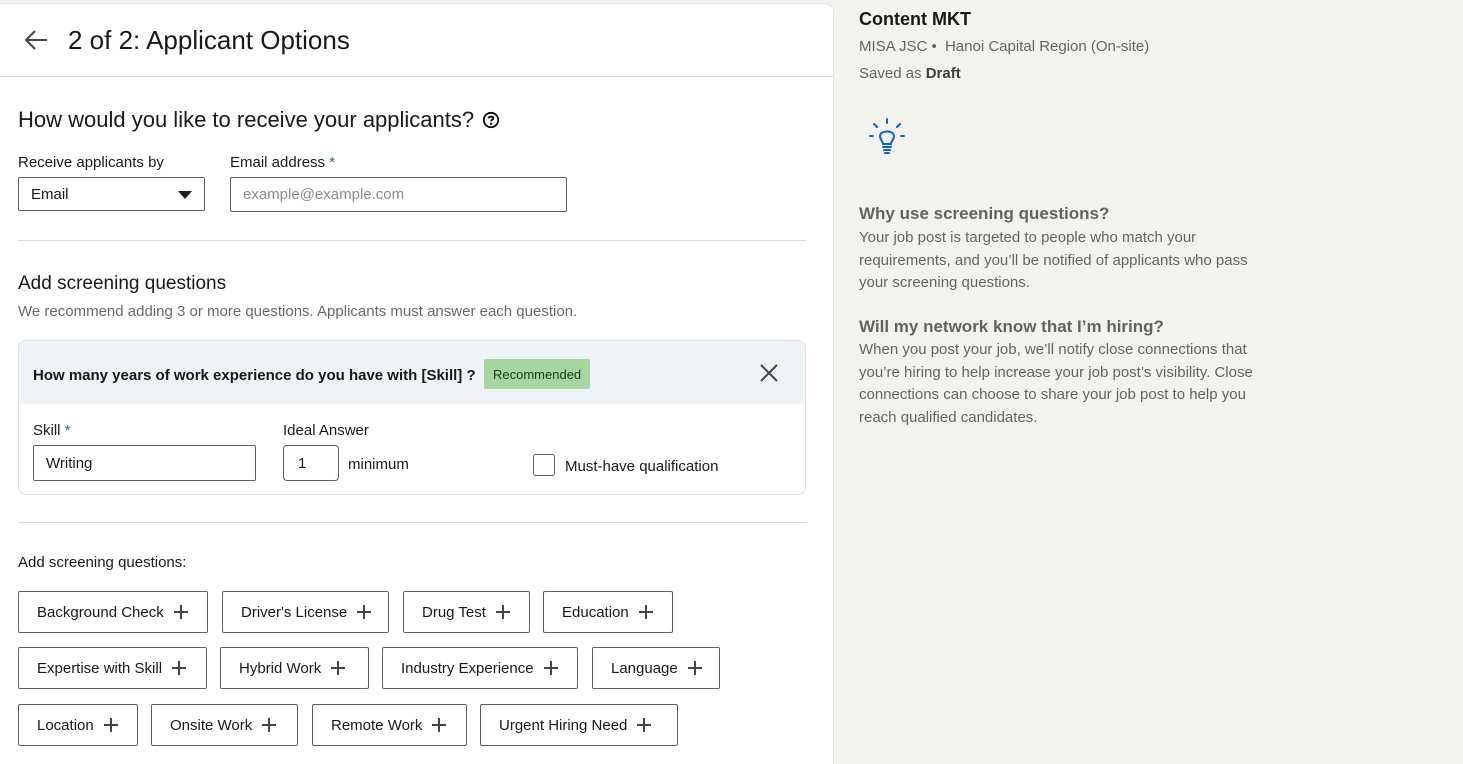 This screenshot has width=1463, height=764. Describe the element at coordinates (144, 463) in the screenshot. I see `skill-input` at that location.